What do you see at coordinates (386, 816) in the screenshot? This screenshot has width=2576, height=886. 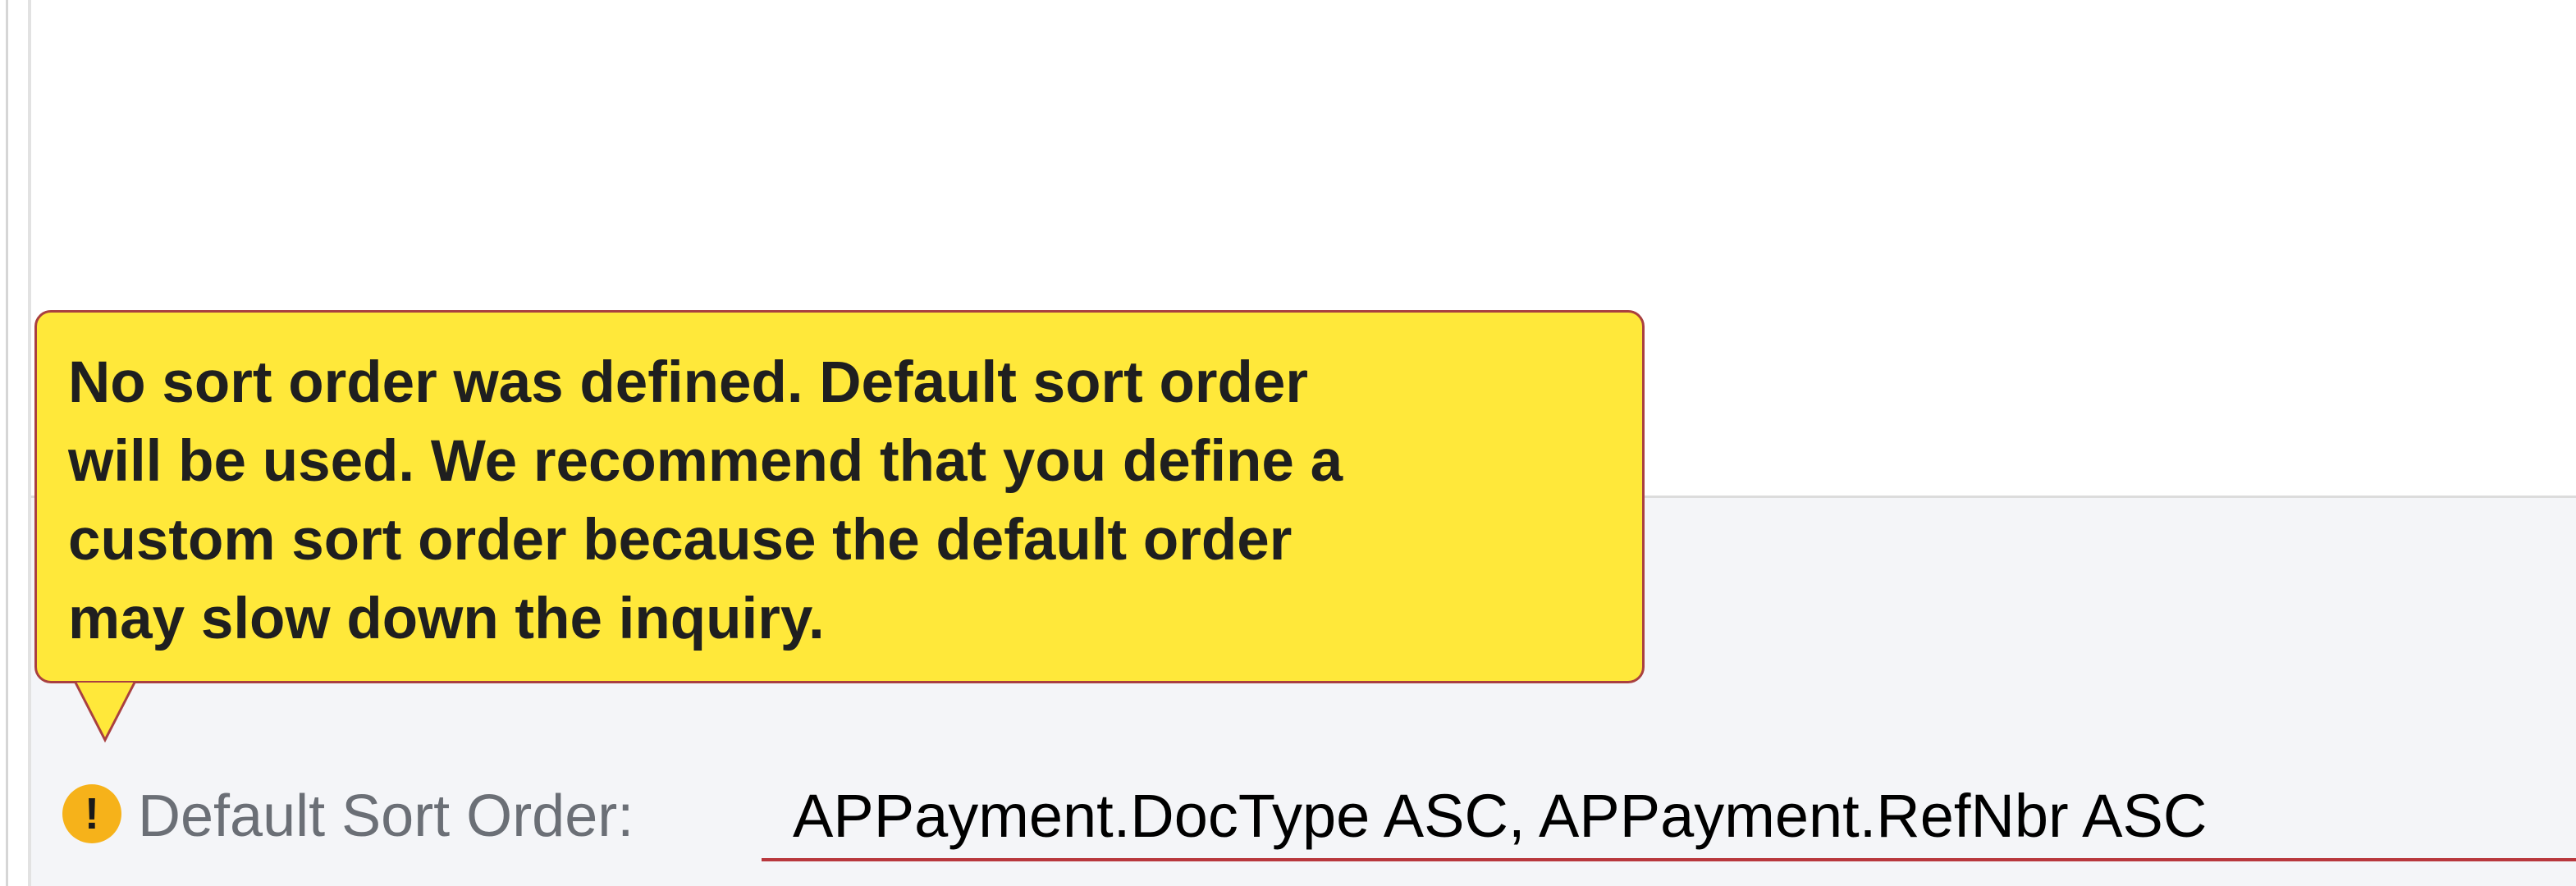 I see `default-sort-order-label: Default Sort Order:` at bounding box center [386, 816].